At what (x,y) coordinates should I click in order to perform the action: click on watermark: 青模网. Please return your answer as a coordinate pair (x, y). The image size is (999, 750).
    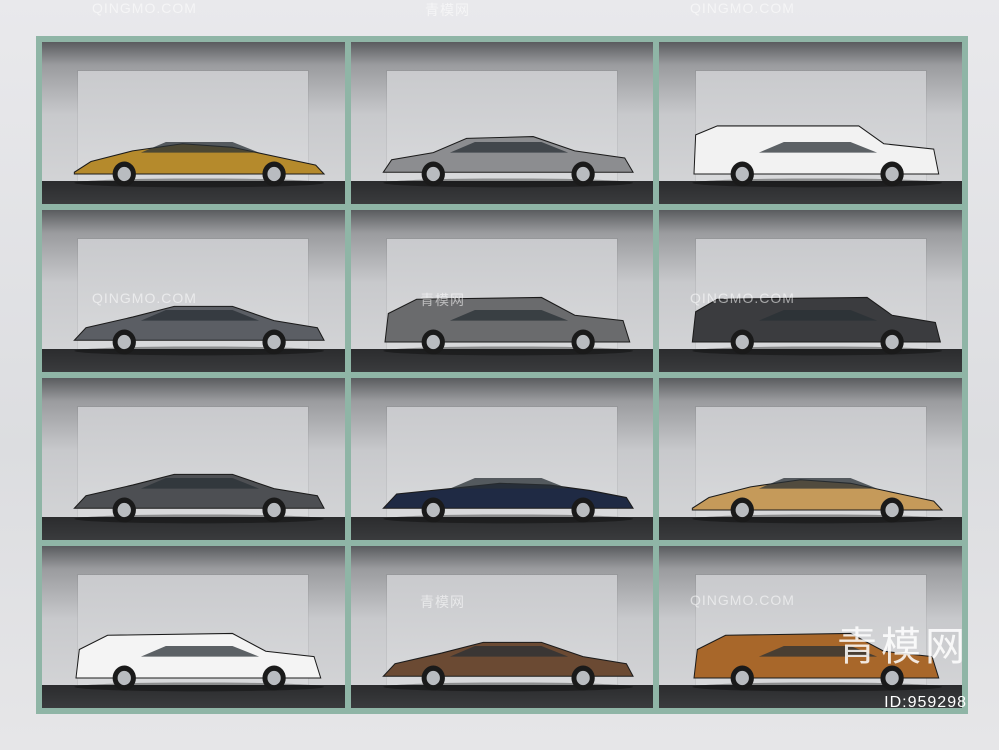
    Looking at the image, I should click on (447, 10).